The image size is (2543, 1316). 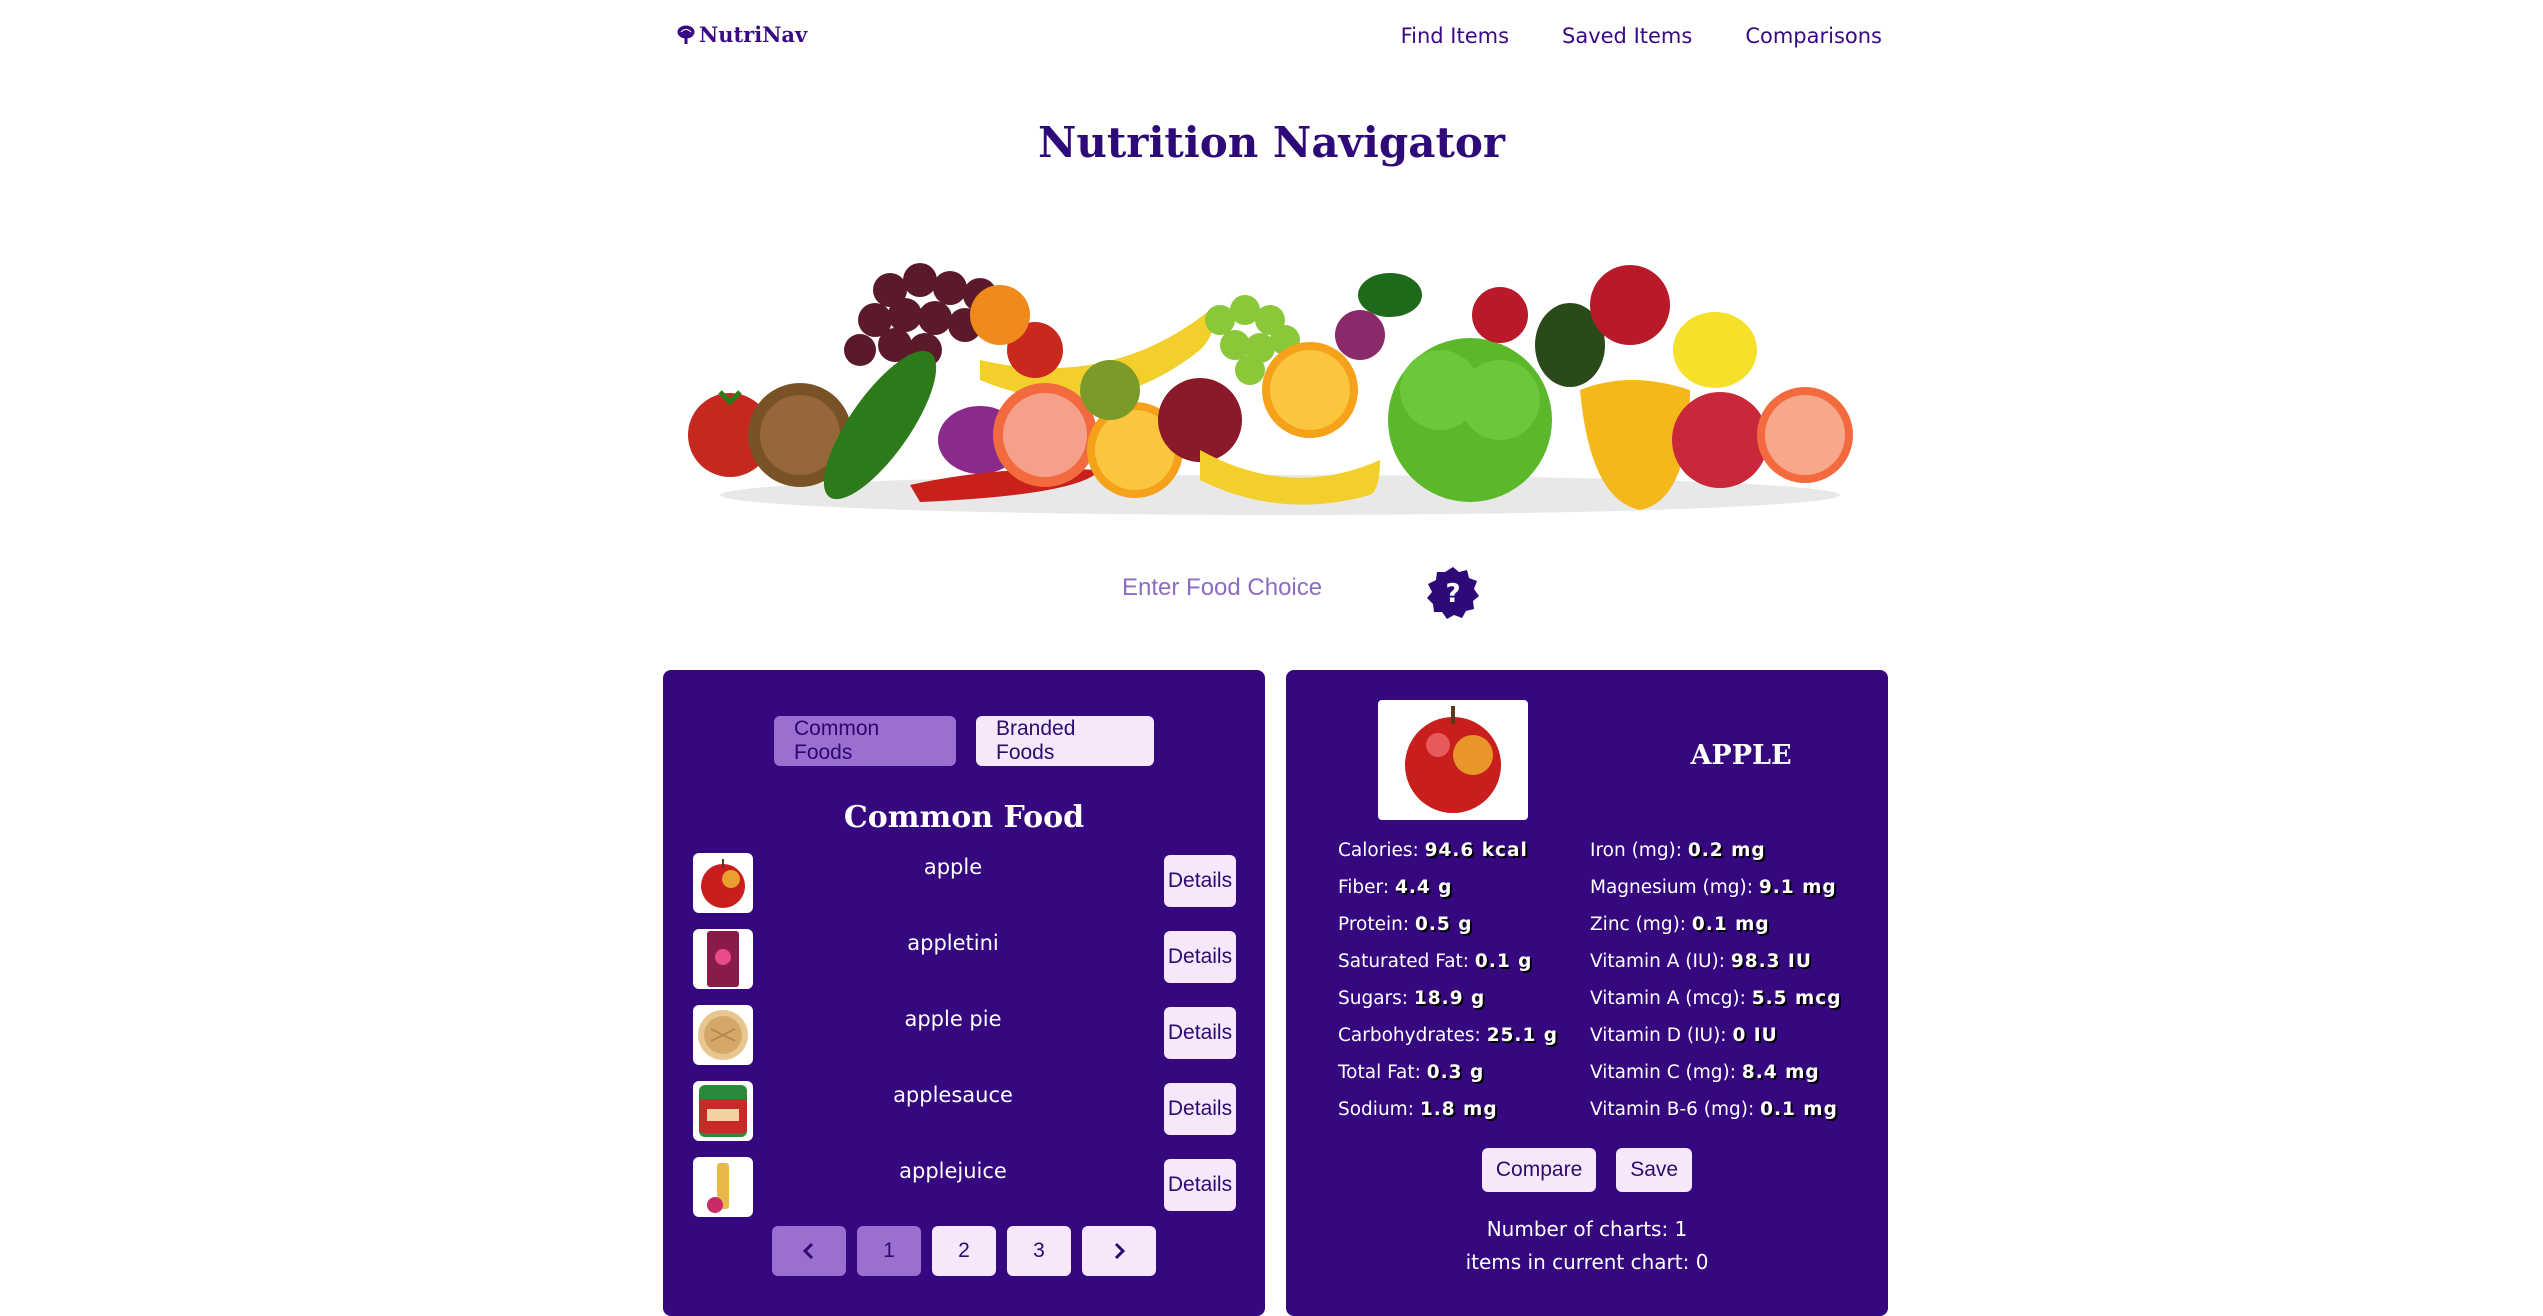 I want to click on nutrient-row: Vitamin D (IU): 0 IU, so click(x=1684, y=1035).